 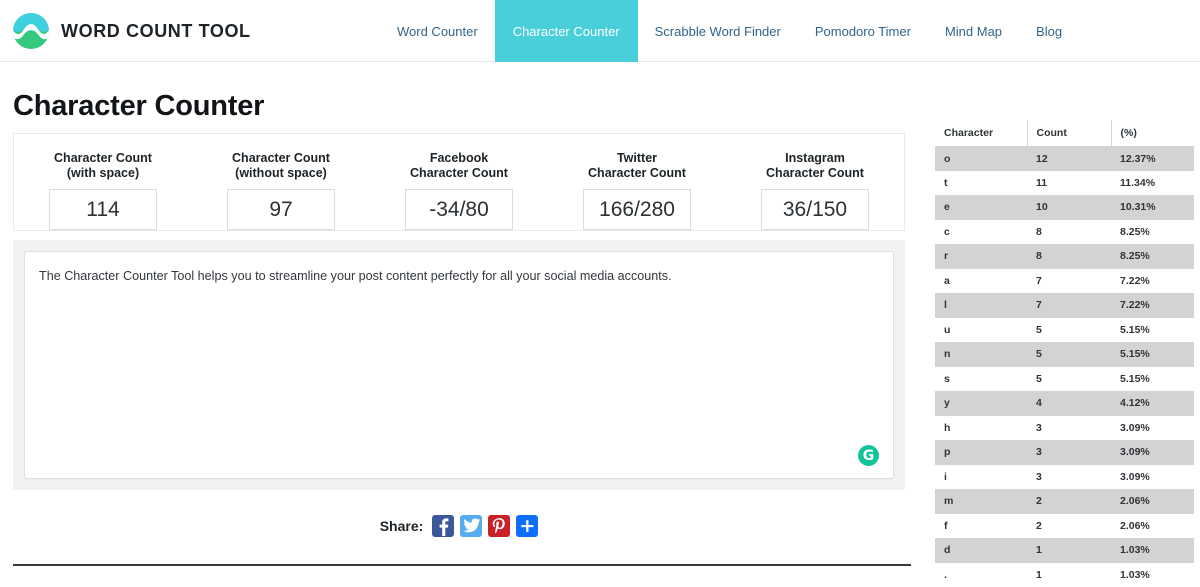 What do you see at coordinates (499, 526) in the screenshot?
I see `pinterest-share-button` at bounding box center [499, 526].